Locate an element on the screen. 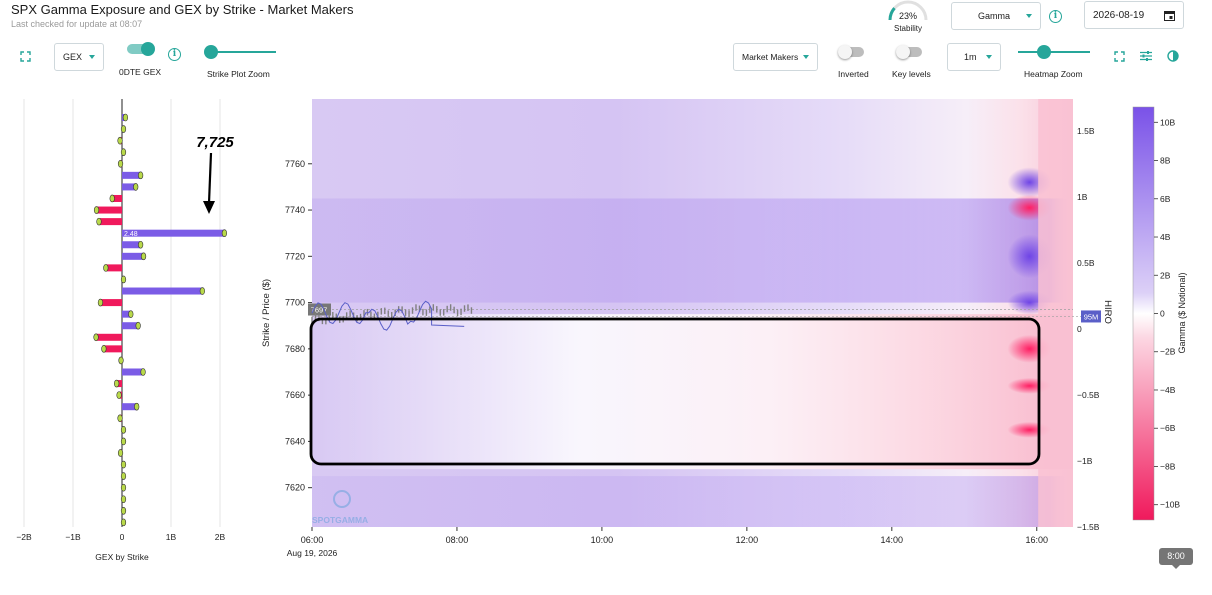 The height and width of the screenshot is (595, 1212). date-label: Aug 19, 2026 is located at coordinates (312, 553).